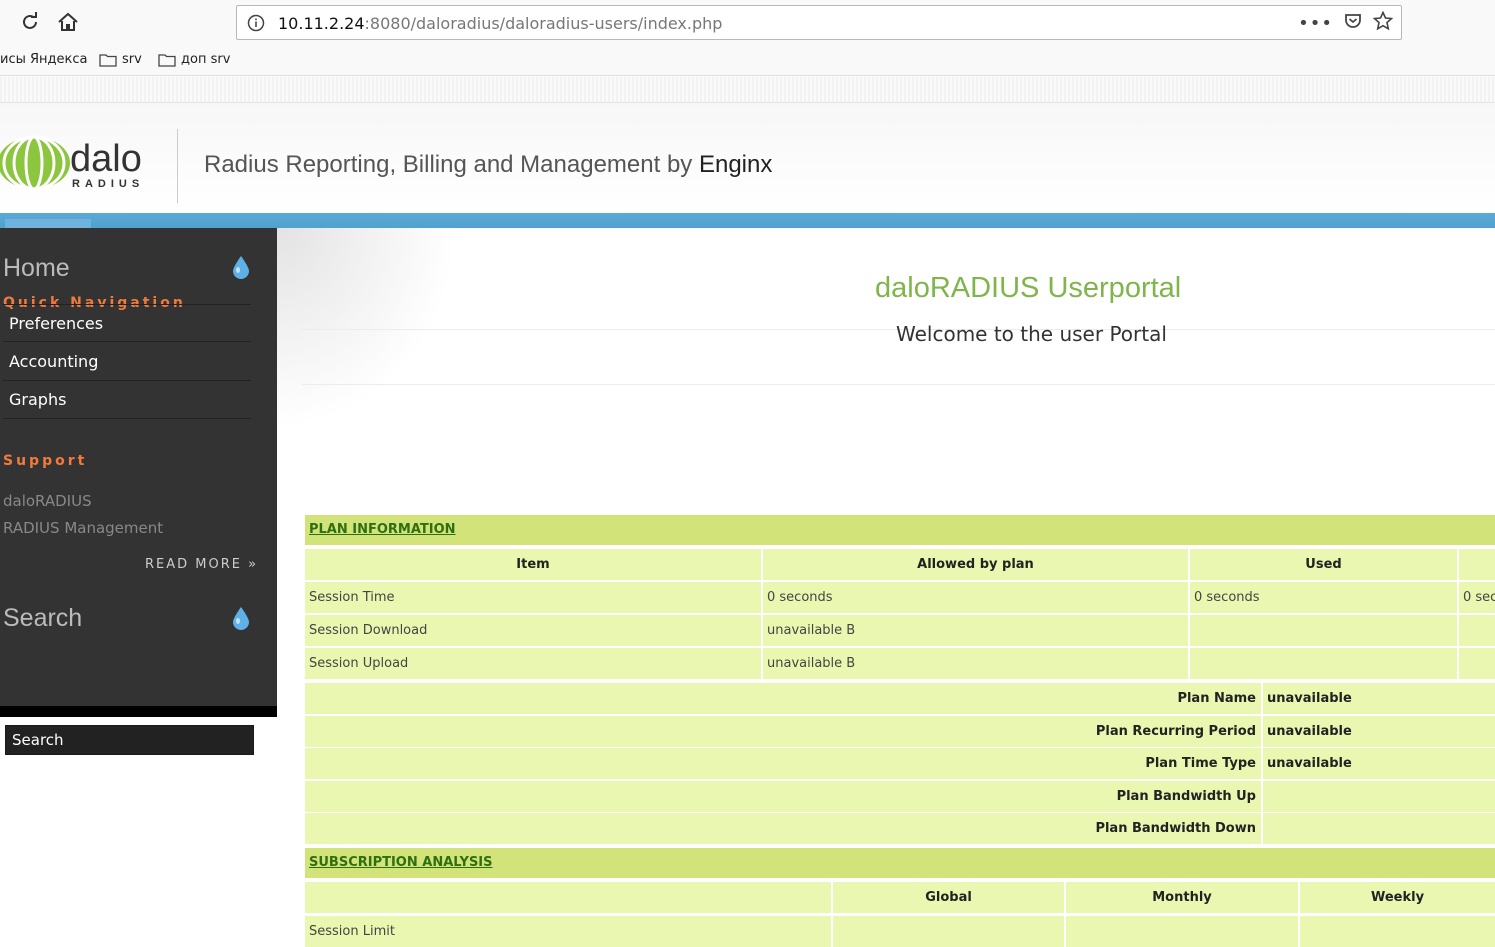 The width and height of the screenshot is (1495, 947). I want to click on plan-information-link: PLAN INFORMATION, so click(382, 529).